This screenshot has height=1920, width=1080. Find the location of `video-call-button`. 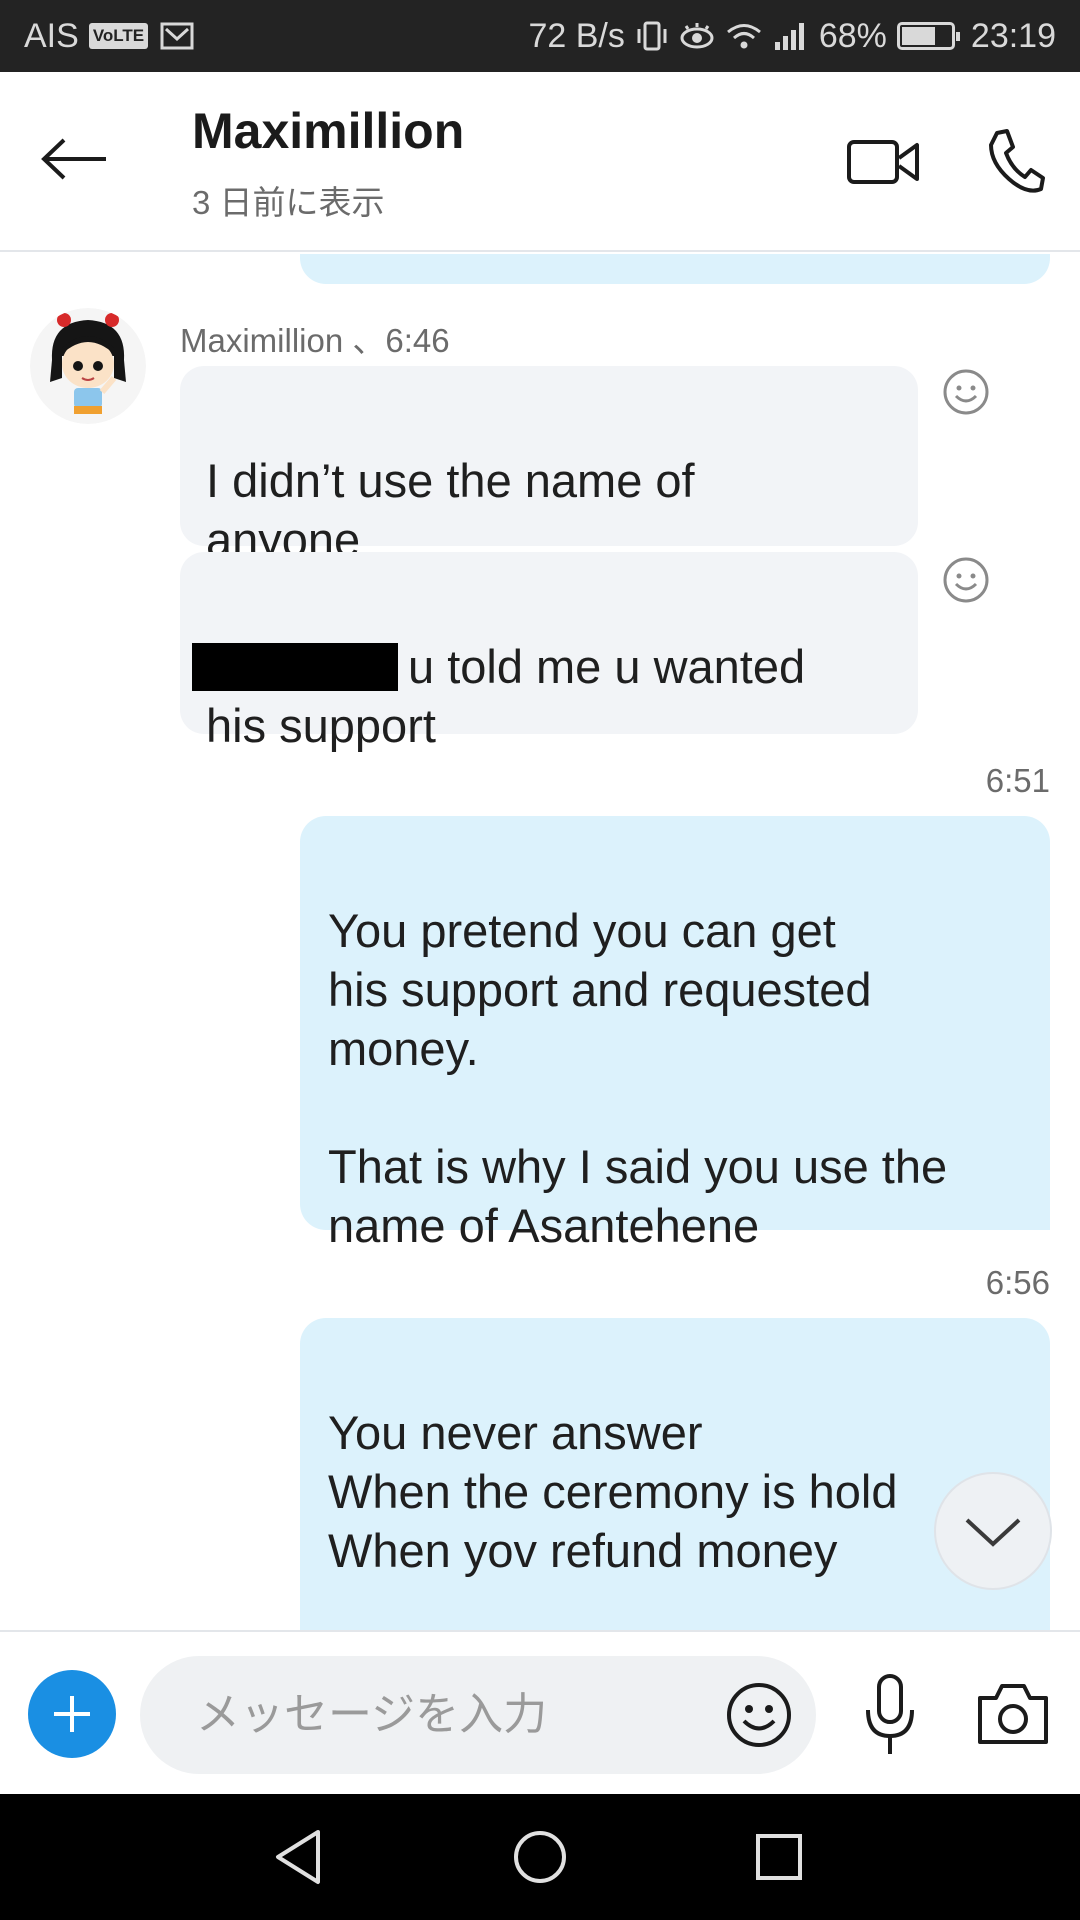

video-call-button is located at coordinates (885, 162).